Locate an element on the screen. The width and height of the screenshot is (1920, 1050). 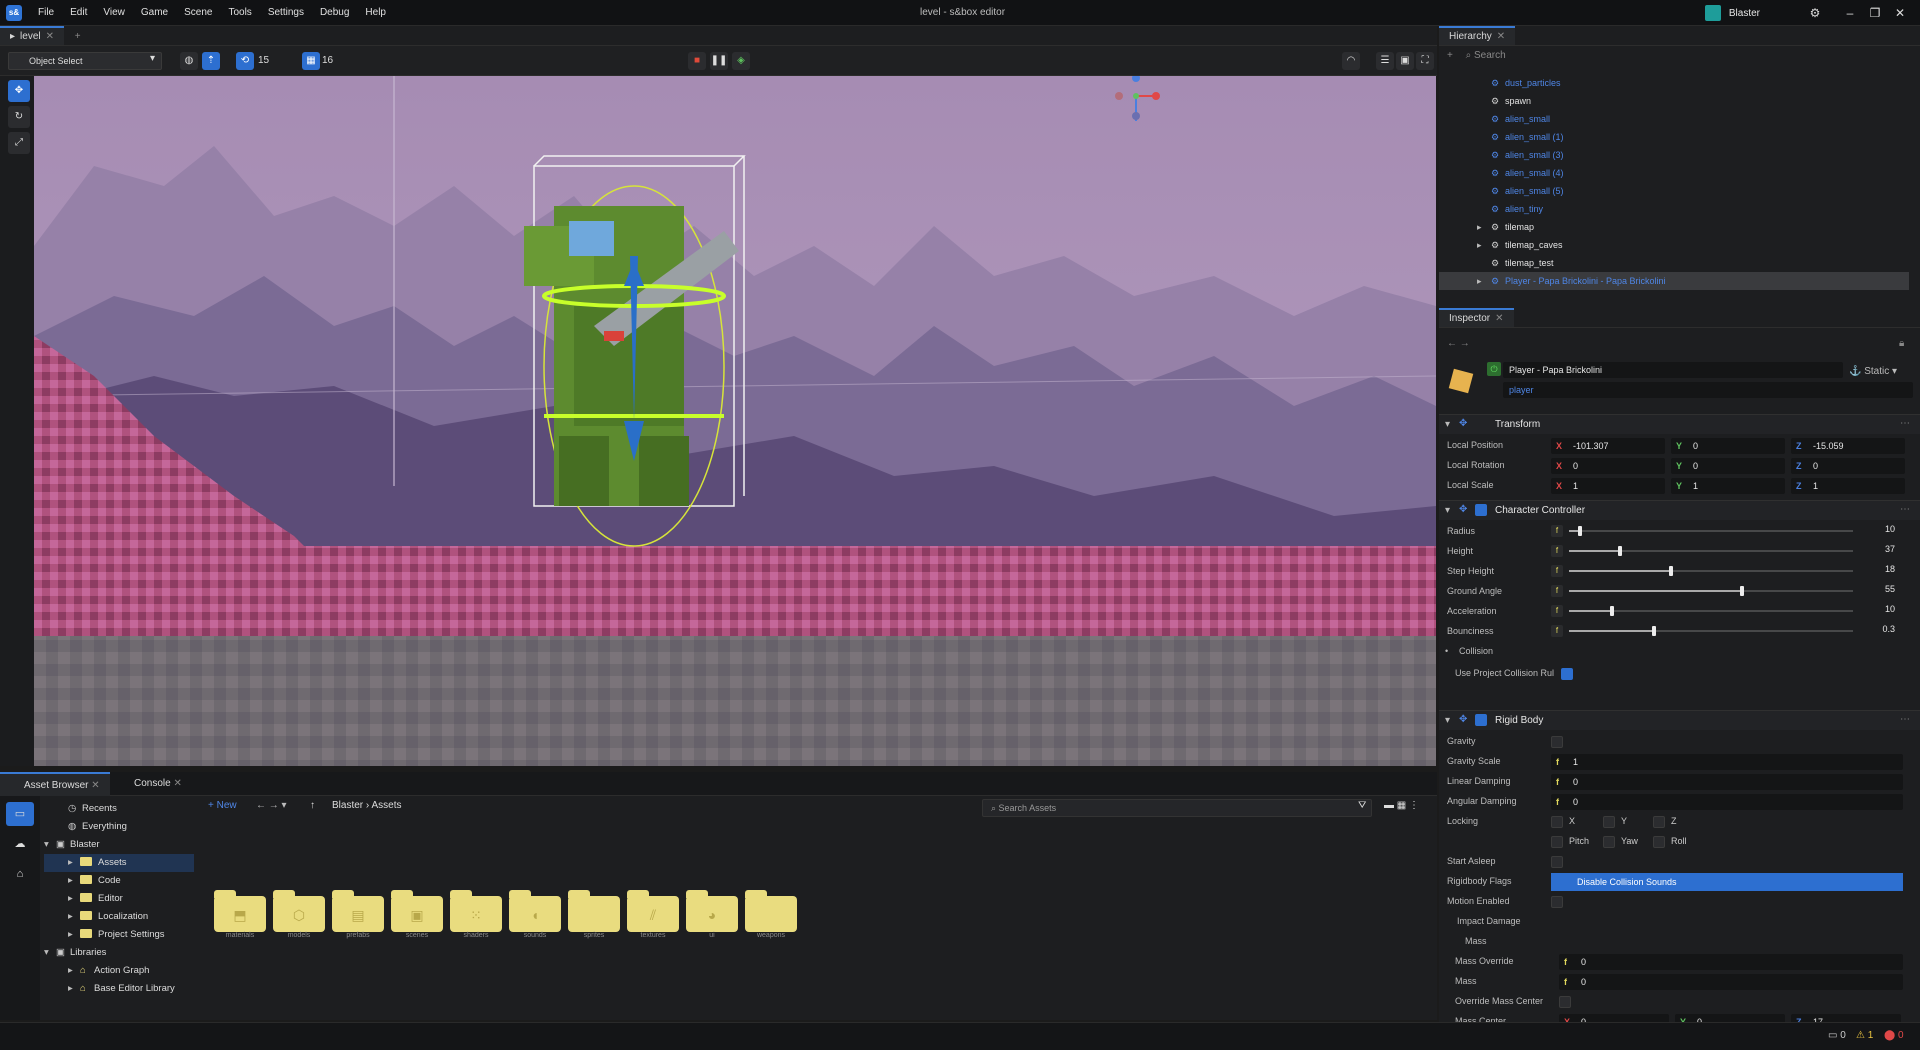
tree-item: ▸ Project Settings is located at coordinates (119, 935).